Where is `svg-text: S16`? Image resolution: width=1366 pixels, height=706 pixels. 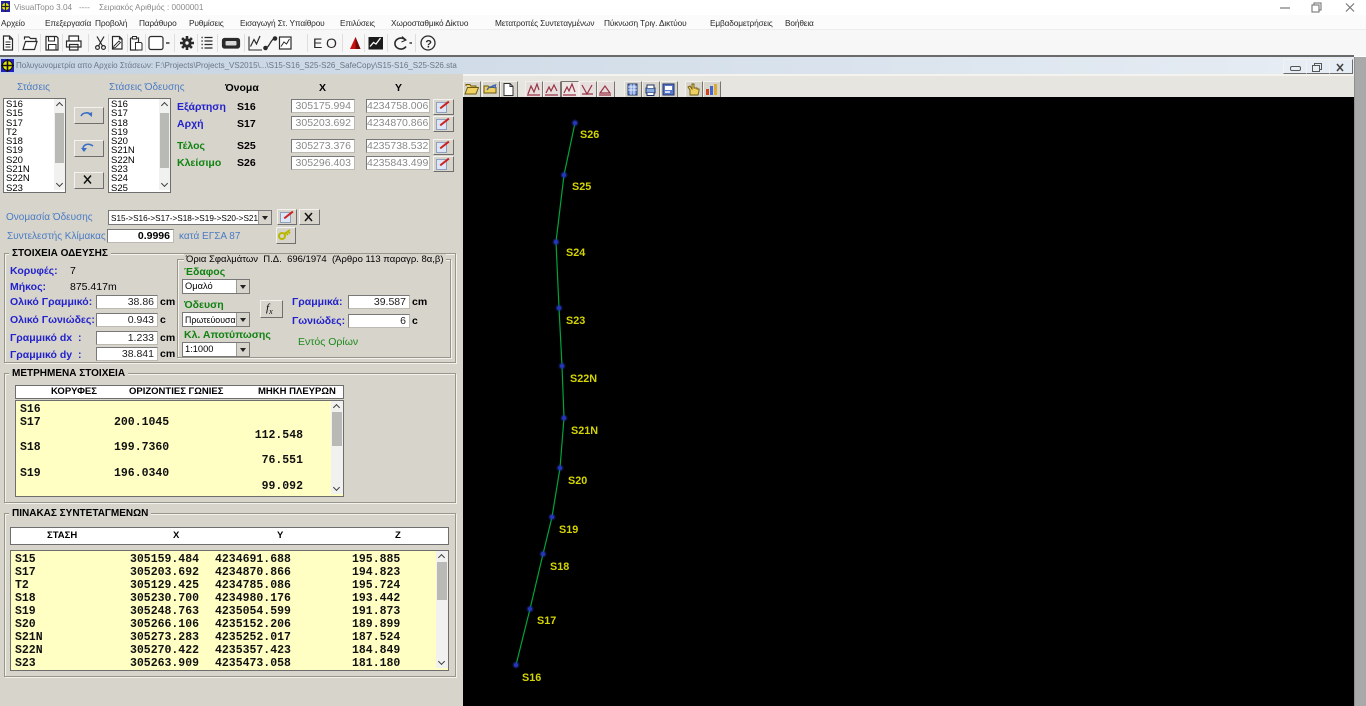
svg-text: S16 is located at coordinates (531, 678).